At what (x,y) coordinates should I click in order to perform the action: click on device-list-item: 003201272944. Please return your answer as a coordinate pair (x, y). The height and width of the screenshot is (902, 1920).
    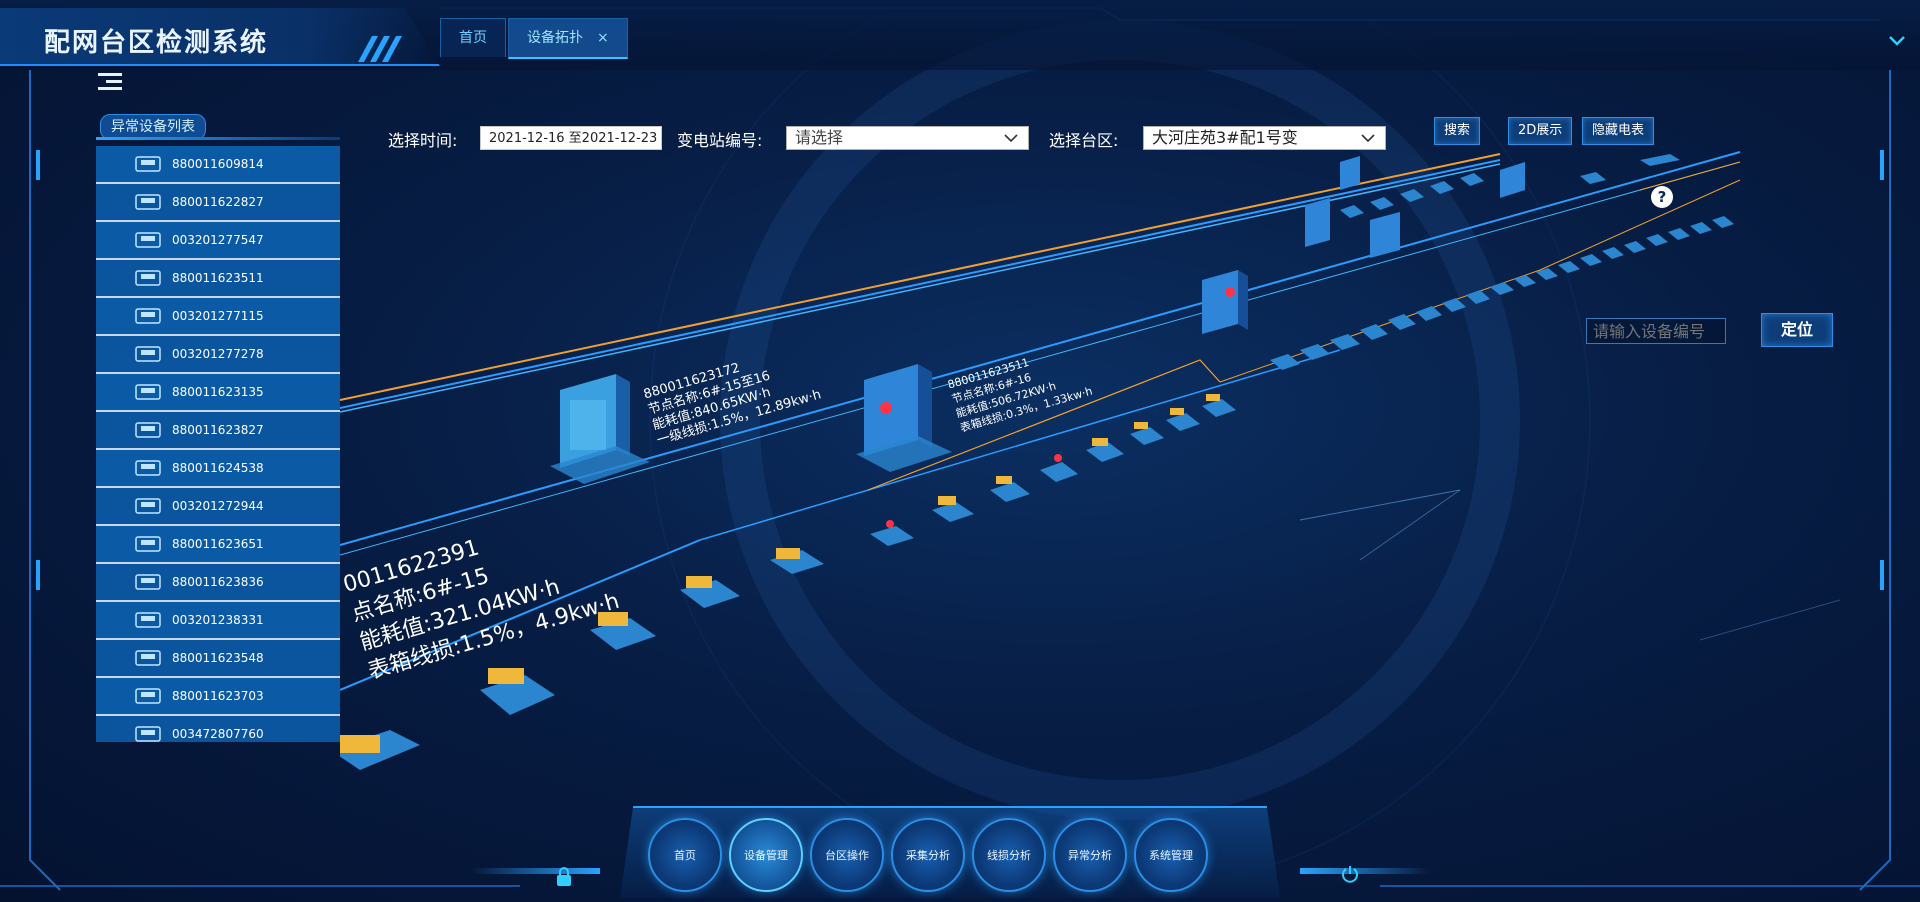
    Looking at the image, I should click on (218, 507).